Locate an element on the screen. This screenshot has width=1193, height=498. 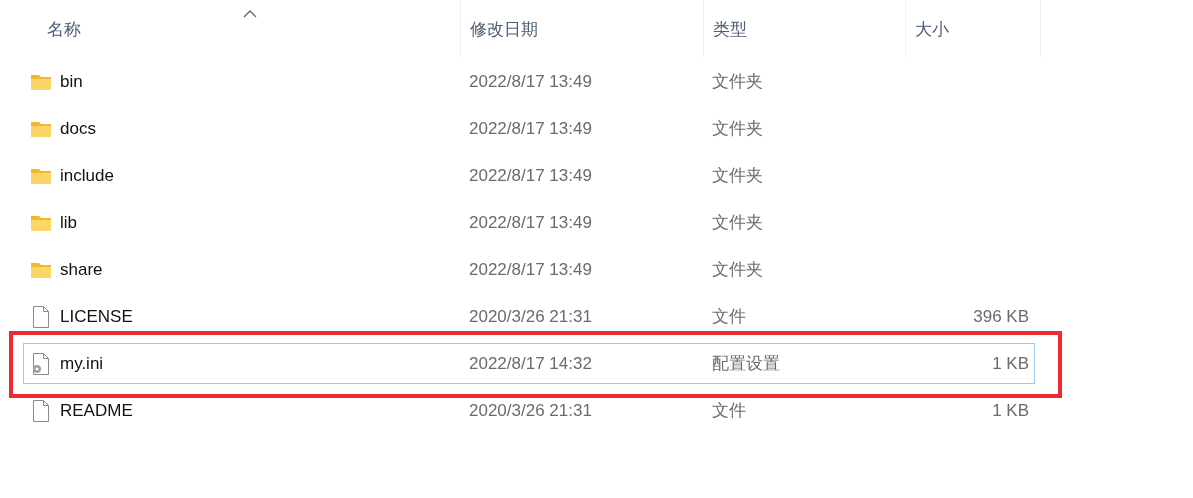
file-row: bin 2022/8/17 13:49 文件夹 is located at coordinates (529, 81).